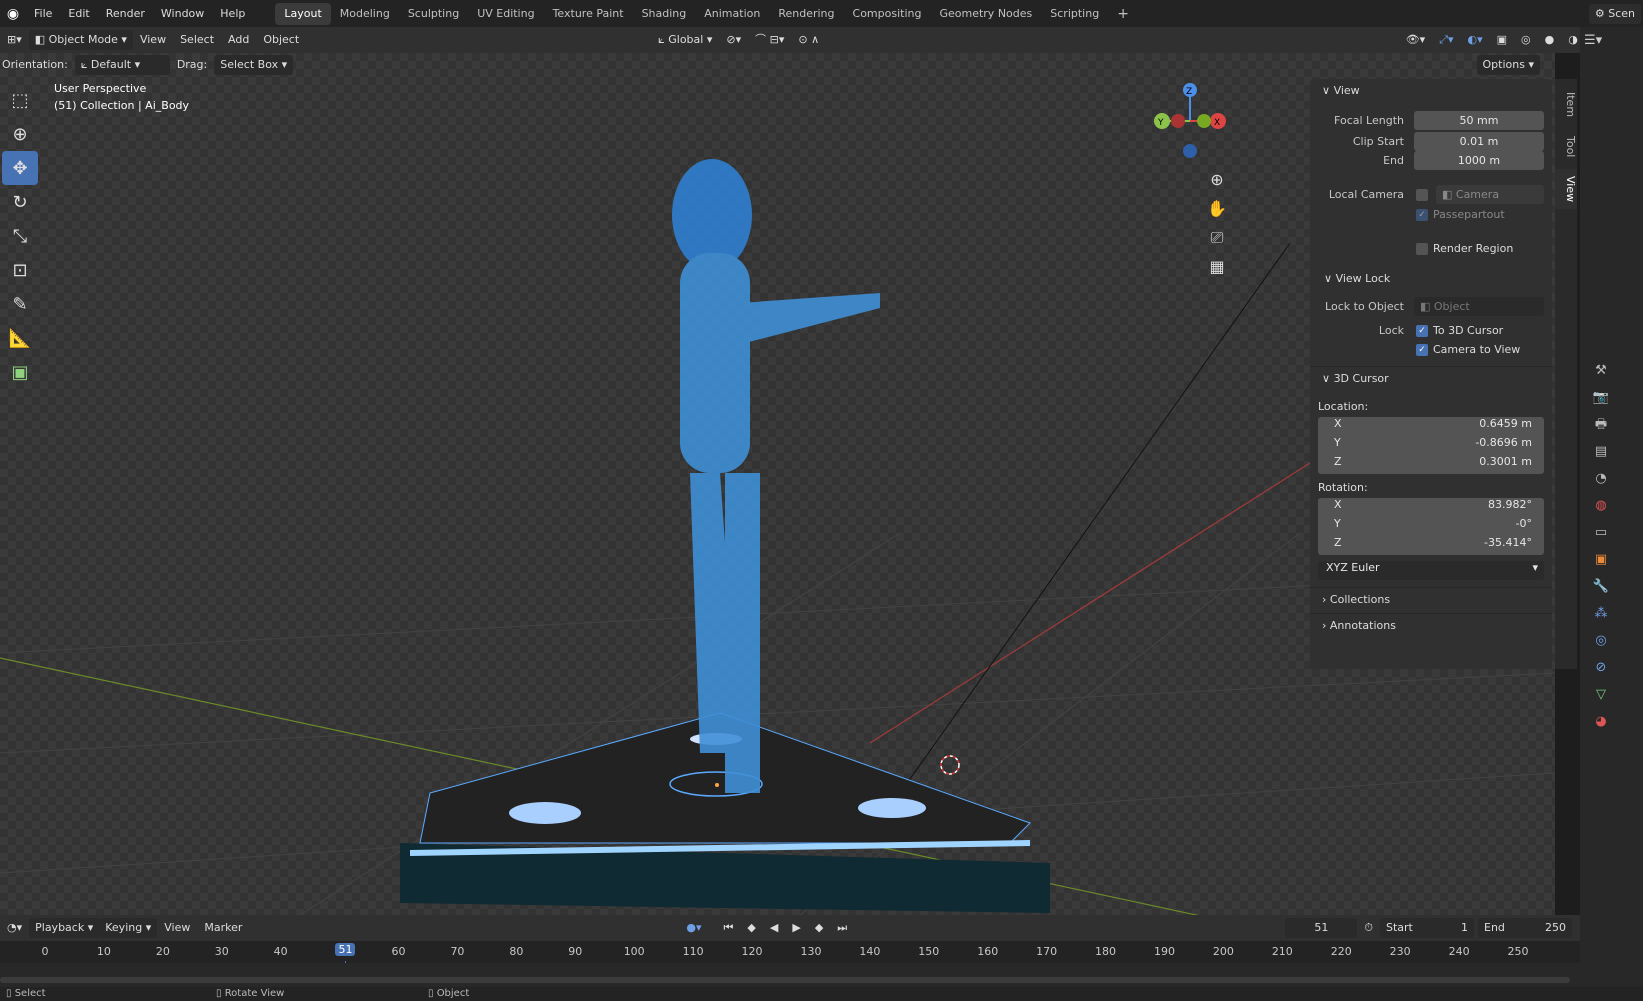 Image resolution: width=1643 pixels, height=1001 pixels. What do you see at coordinates (887, 14) in the screenshot?
I see `tab-compositing: Compositing` at bounding box center [887, 14].